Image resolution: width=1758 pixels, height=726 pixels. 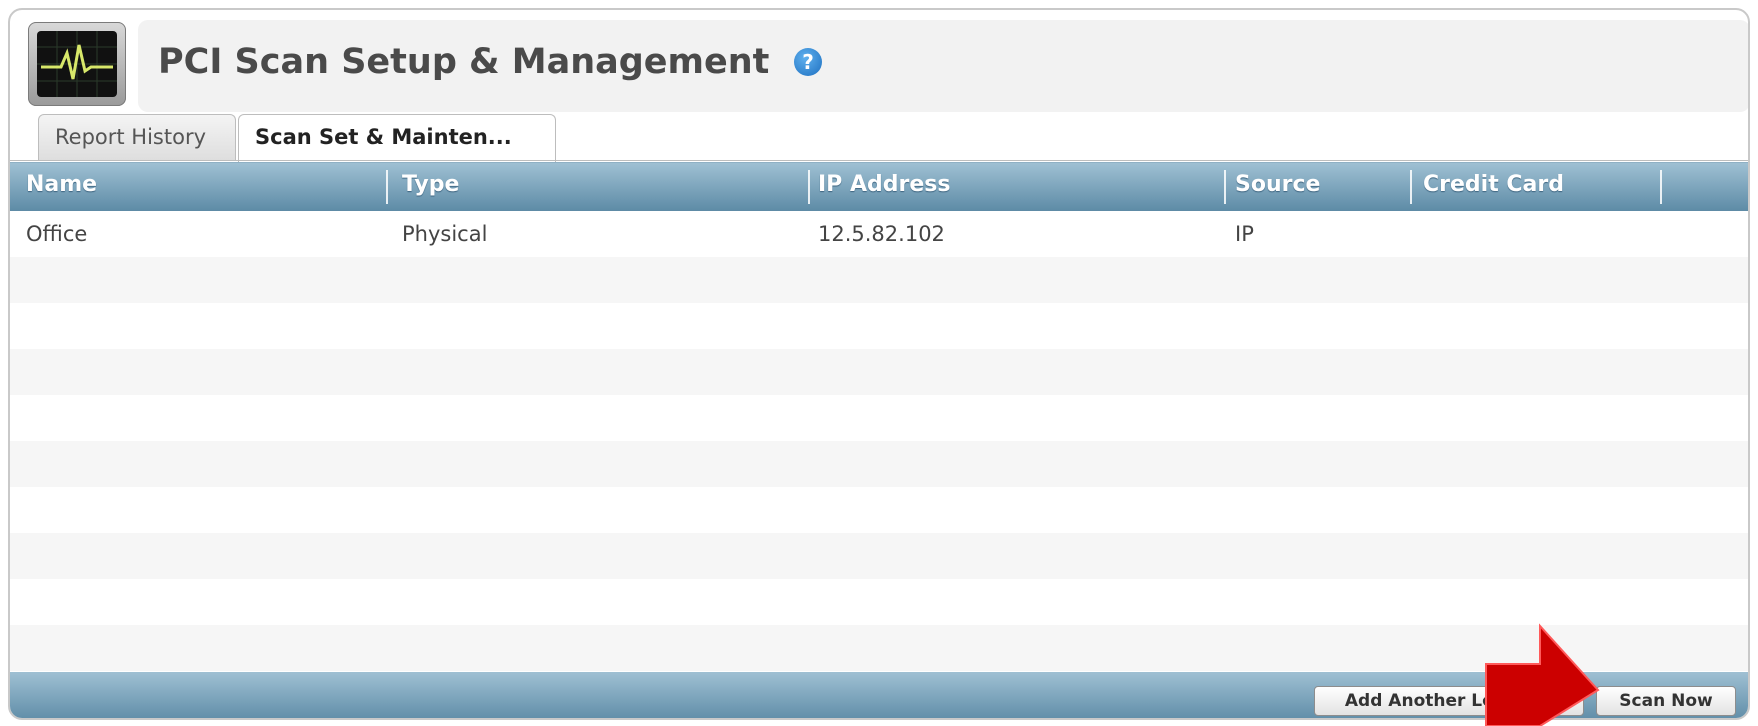 I want to click on page-title: PCI Scan Setup & Management, so click(x=464, y=62).